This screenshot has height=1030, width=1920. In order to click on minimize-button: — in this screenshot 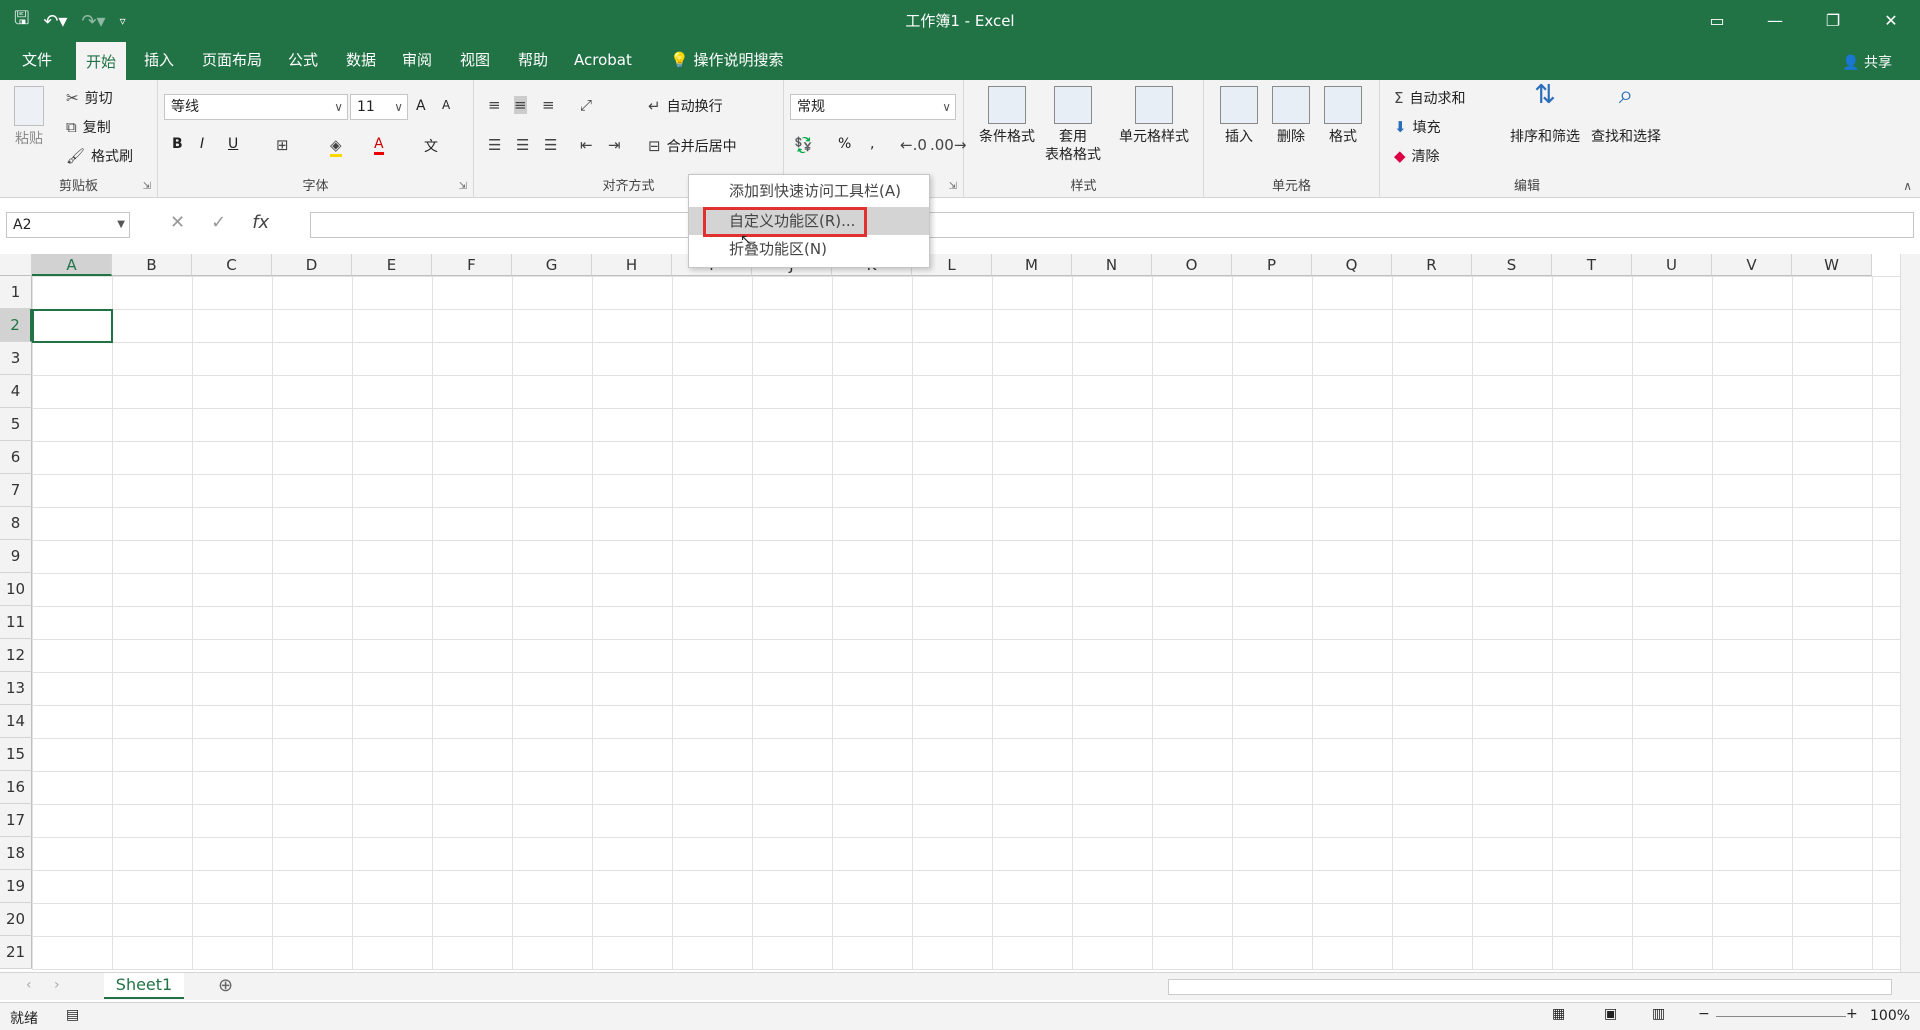, I will do `click(1775, 20)`.